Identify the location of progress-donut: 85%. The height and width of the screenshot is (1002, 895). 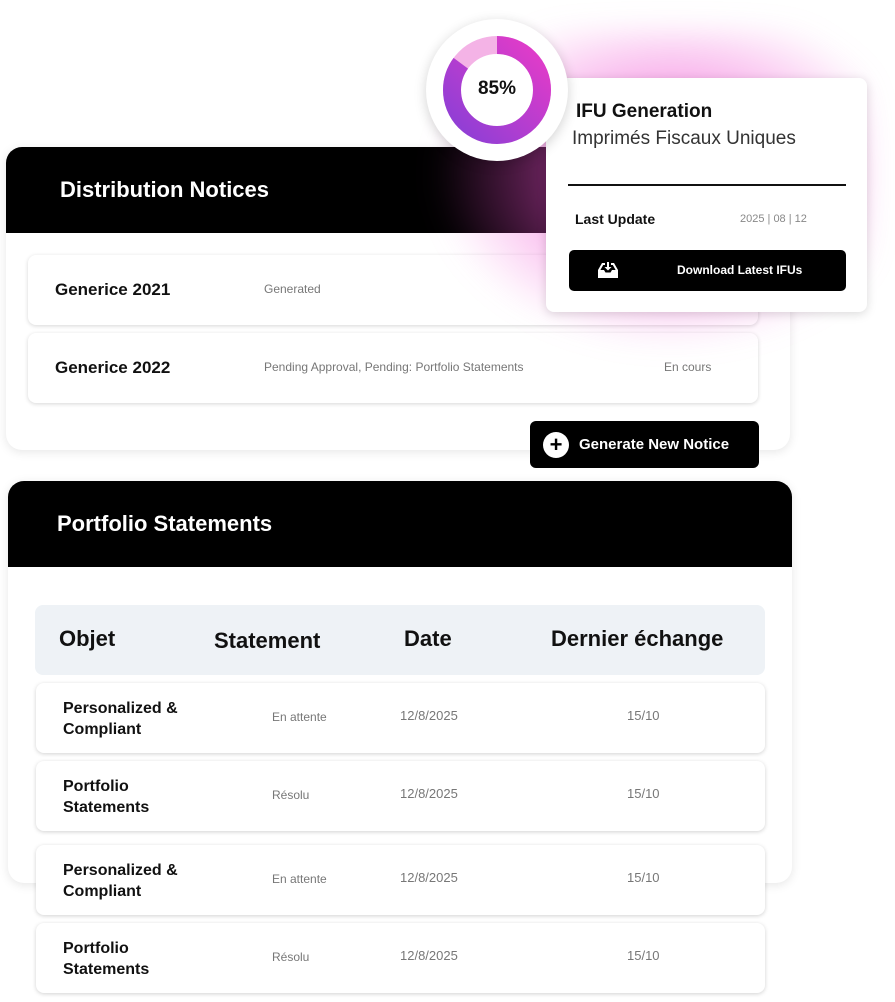
(497, 90).